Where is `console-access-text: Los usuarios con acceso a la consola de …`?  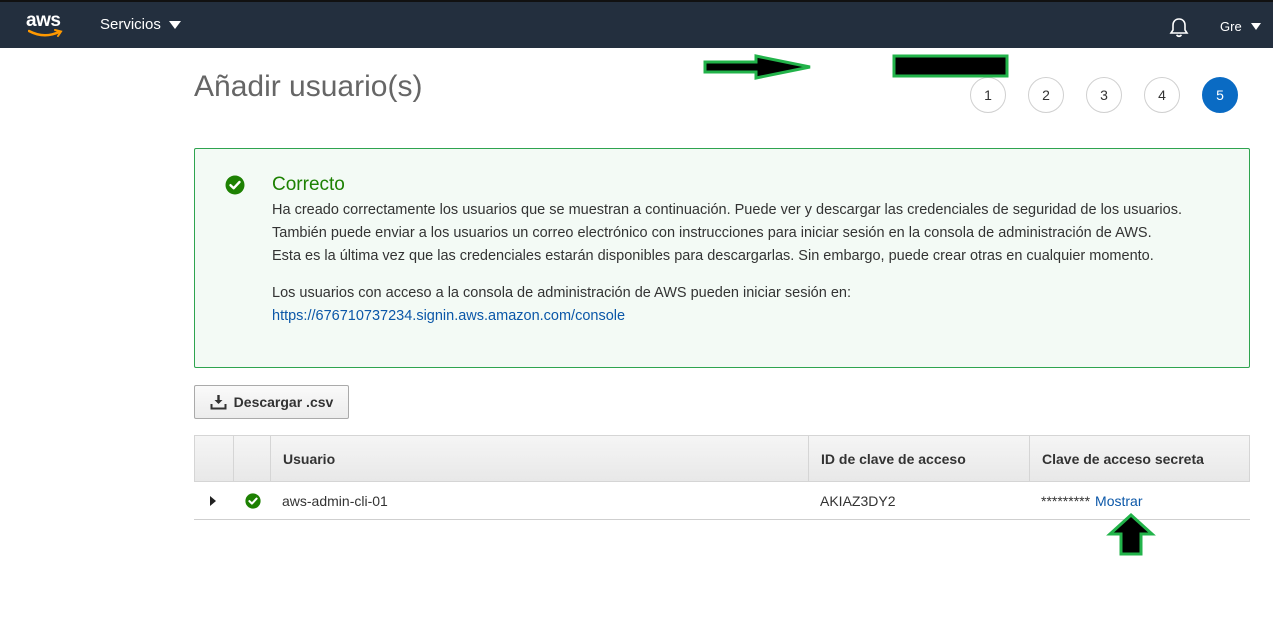
console-access-text: Los usuarios con acceso a la consola de … is located at coordinates (561, 293).